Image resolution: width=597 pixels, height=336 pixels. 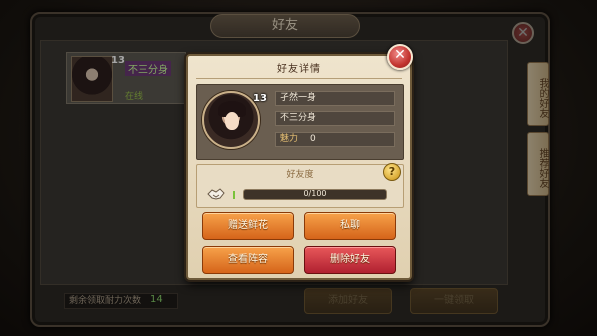 I want to click on favorability-value: 0/100, so click(x=315, y=193).